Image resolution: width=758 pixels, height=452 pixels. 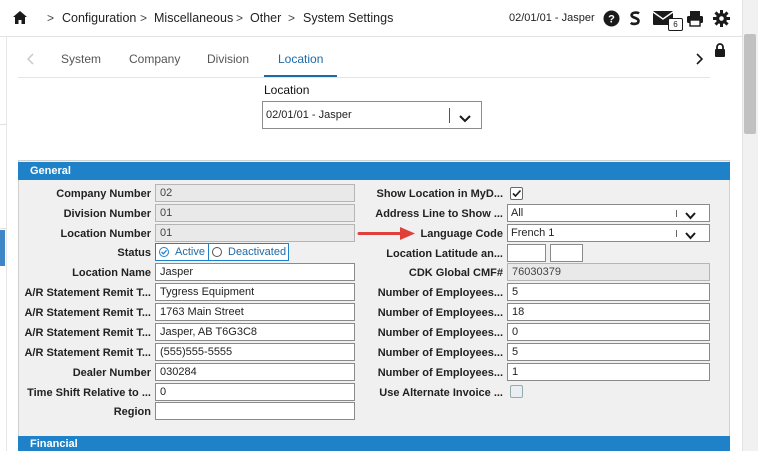 I want to click on company-number-field: 02, so click(x=255, y=193).